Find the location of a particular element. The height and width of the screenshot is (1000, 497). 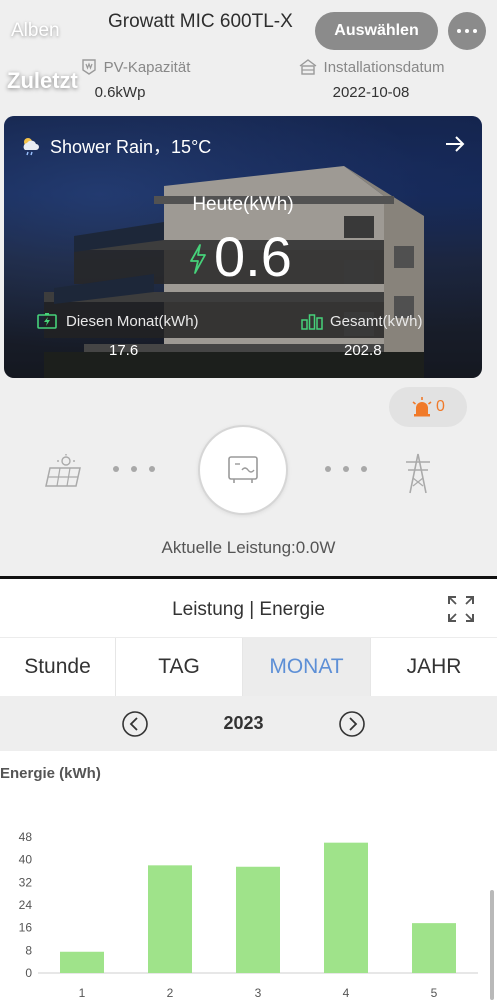

chart-panel-header: Leistung | Energie is located at coordinates (248, 609).